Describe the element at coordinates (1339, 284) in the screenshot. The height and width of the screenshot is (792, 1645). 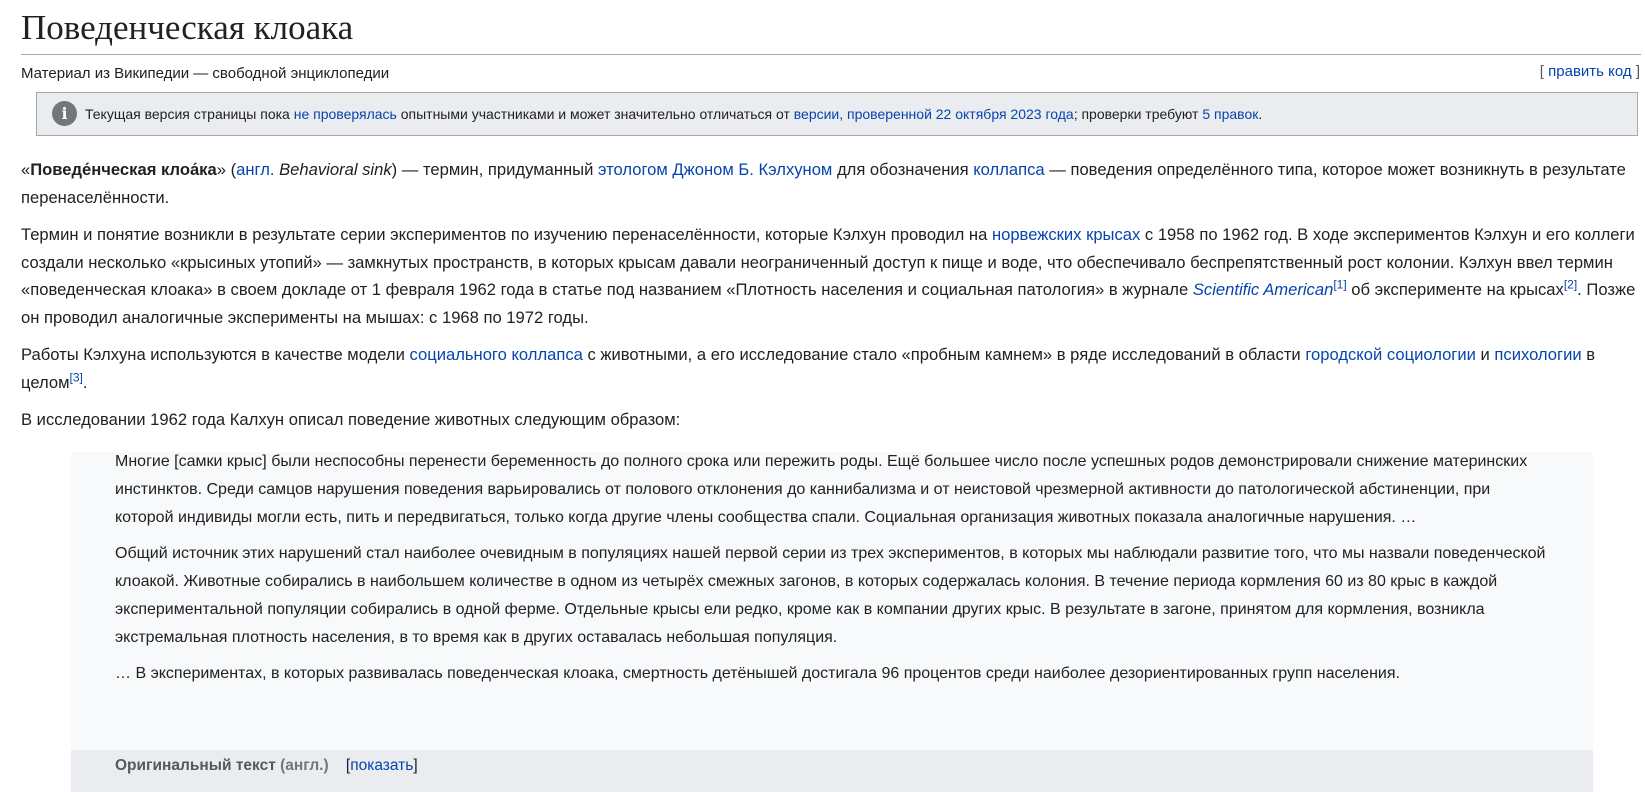
I see `reference-1-link: [1]` at that location.